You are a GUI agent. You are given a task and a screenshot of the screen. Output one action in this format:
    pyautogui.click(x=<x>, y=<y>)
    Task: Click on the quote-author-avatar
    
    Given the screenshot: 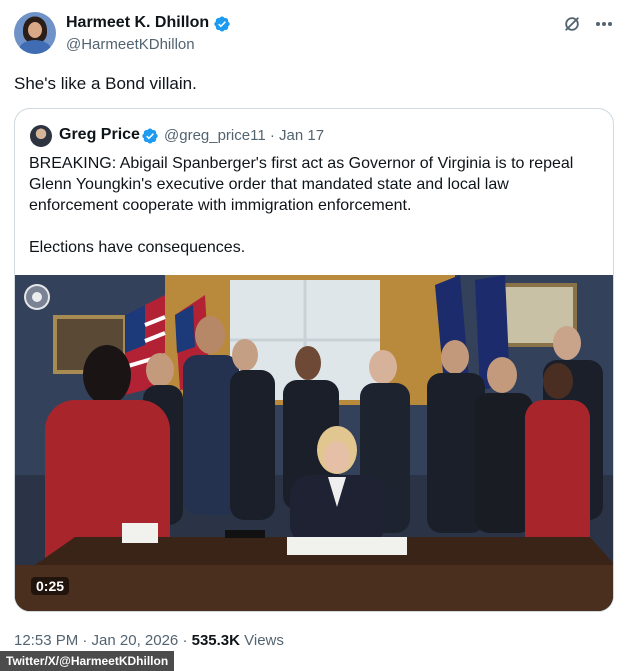 What is the action you would take?
    pyautogui.click(x=41, y=136)
    